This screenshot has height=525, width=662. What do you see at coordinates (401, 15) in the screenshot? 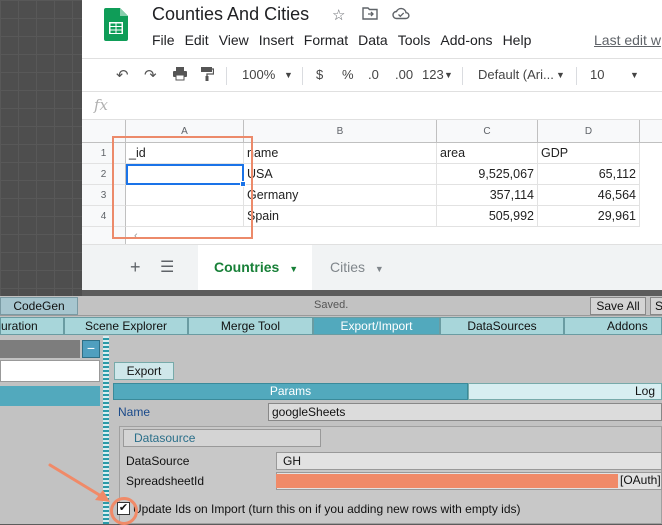
I see `cloud-saved-icon` at bounding box center [401, 15].